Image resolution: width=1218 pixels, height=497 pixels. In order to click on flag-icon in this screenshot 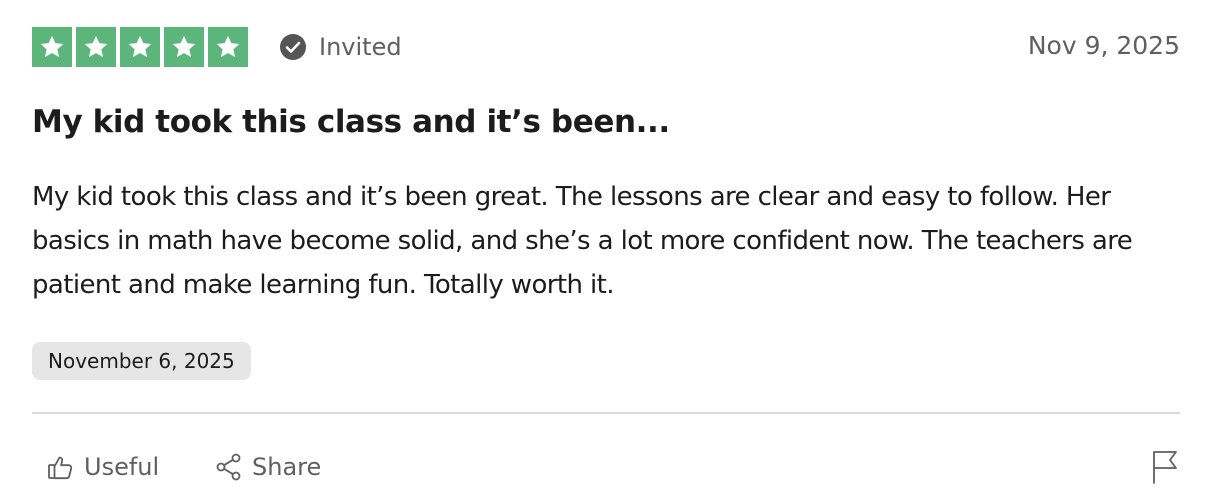, I will do `click(1165, 470)`.